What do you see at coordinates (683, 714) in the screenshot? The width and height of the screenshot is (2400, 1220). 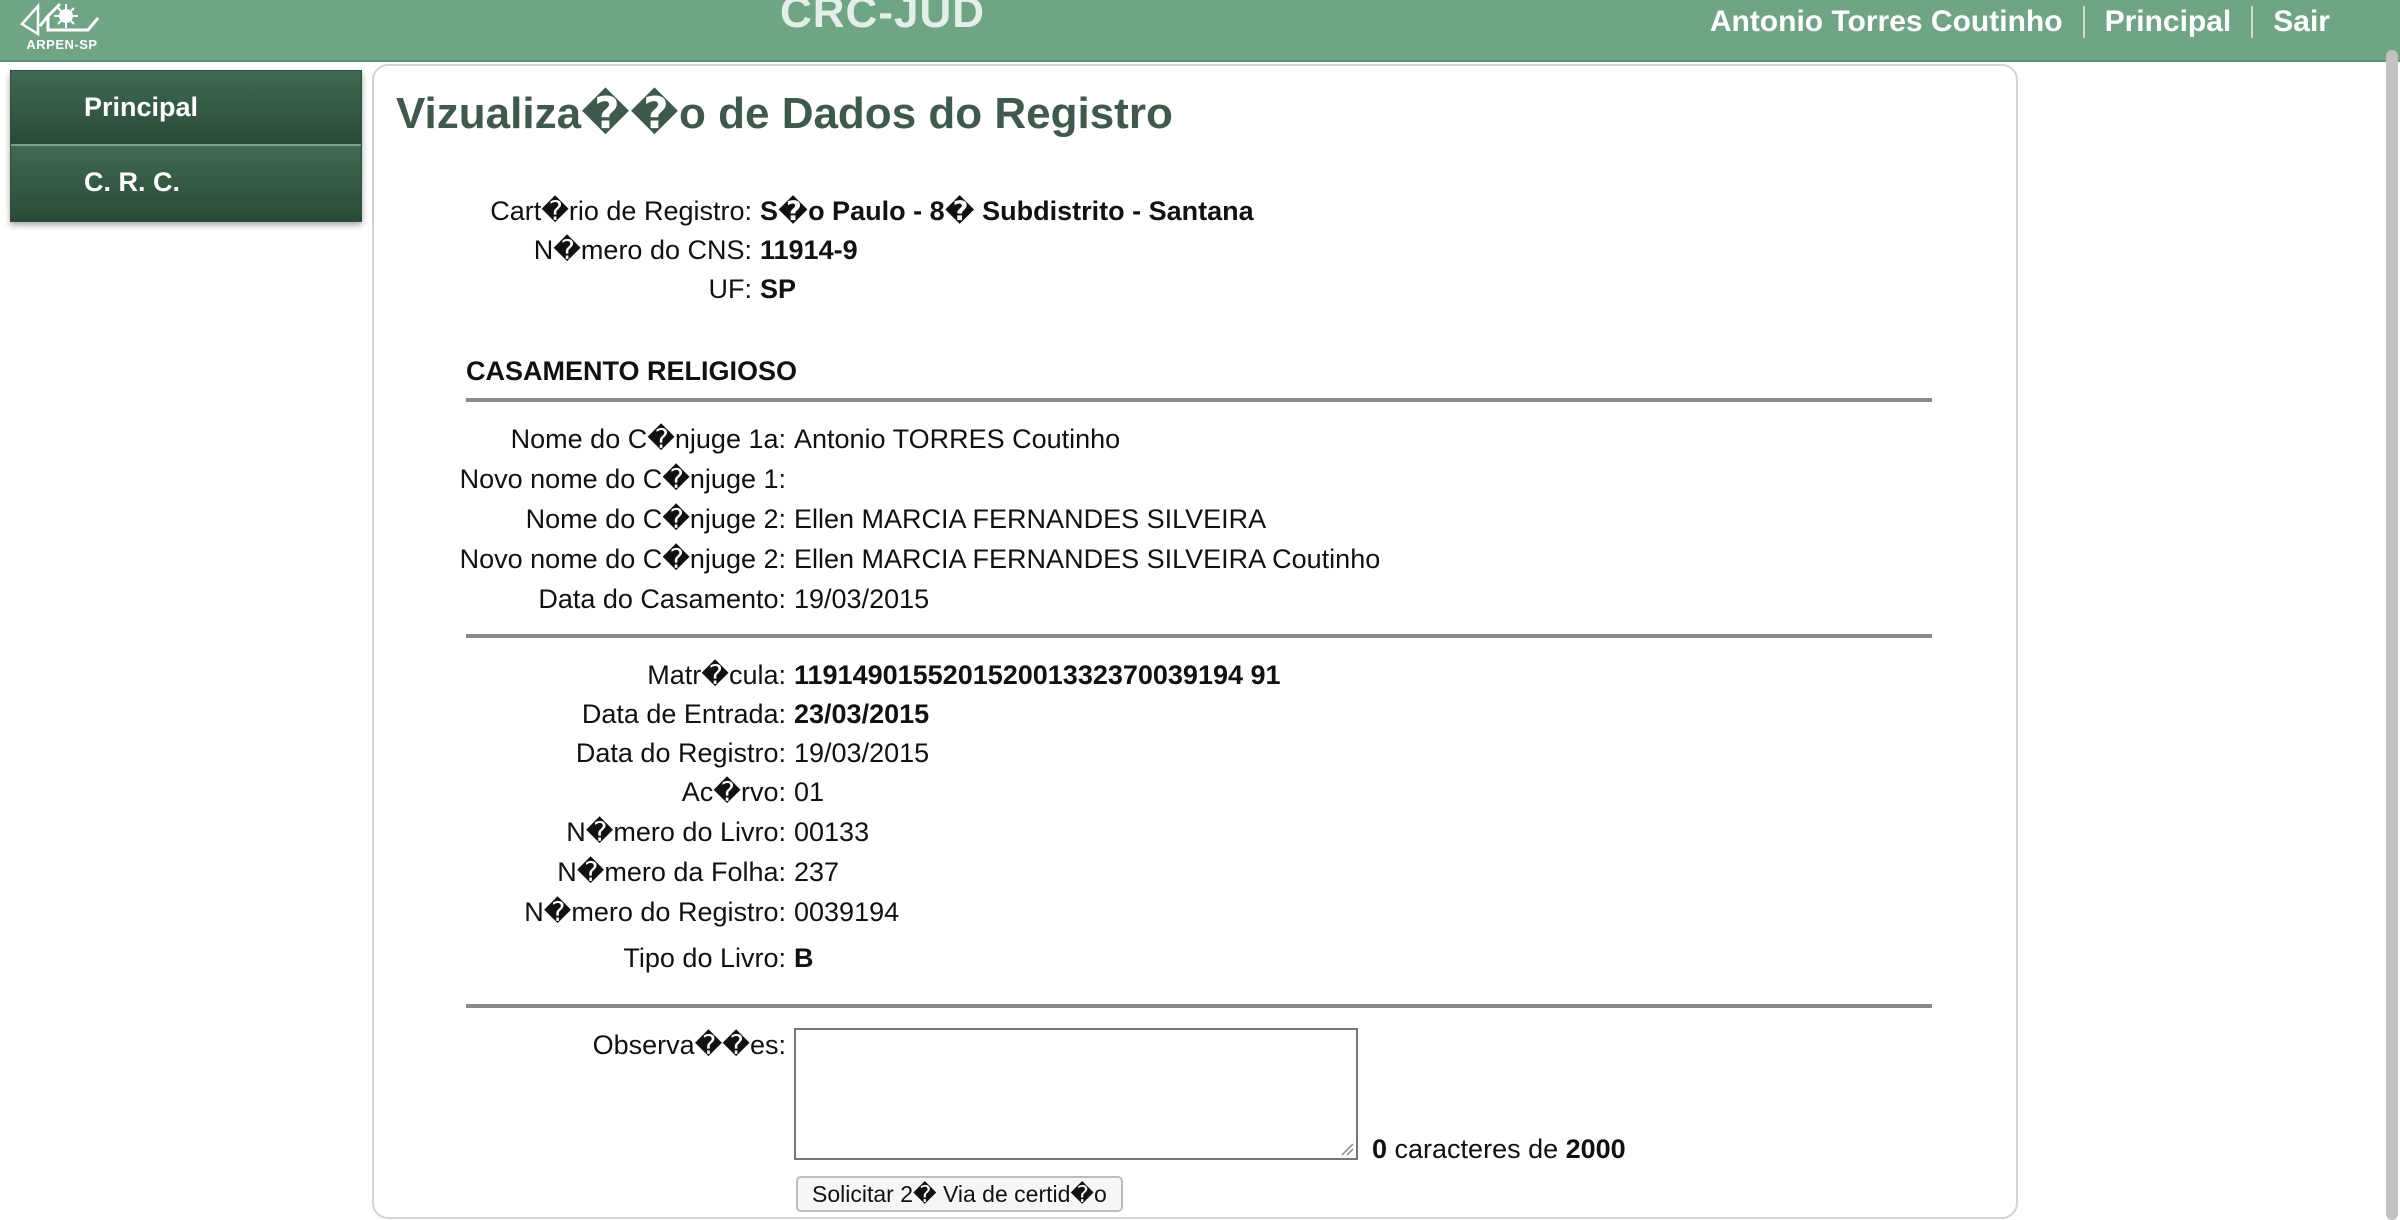 I see `entry-date-label: Data de Entrada:` at bounding box center [683, 714].